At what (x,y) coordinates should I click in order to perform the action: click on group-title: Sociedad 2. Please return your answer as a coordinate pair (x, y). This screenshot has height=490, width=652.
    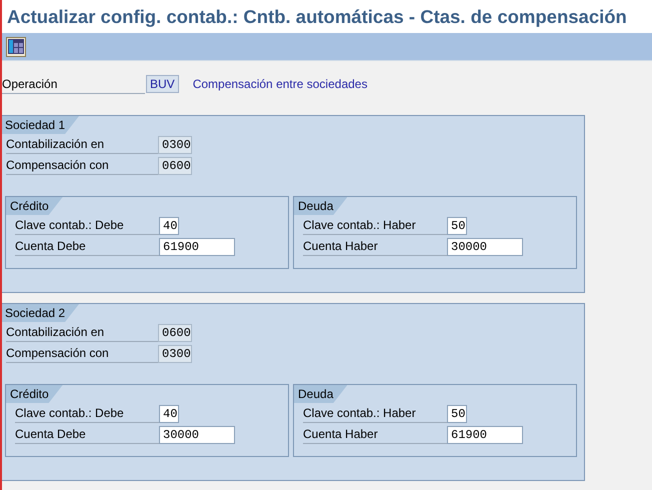
    Looking at the image, I should click on (41, 313).